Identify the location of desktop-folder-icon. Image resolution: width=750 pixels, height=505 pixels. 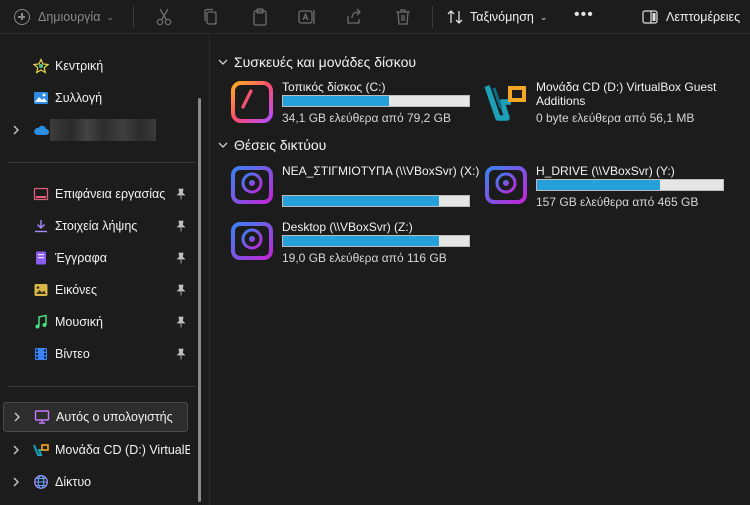
(41, 194).